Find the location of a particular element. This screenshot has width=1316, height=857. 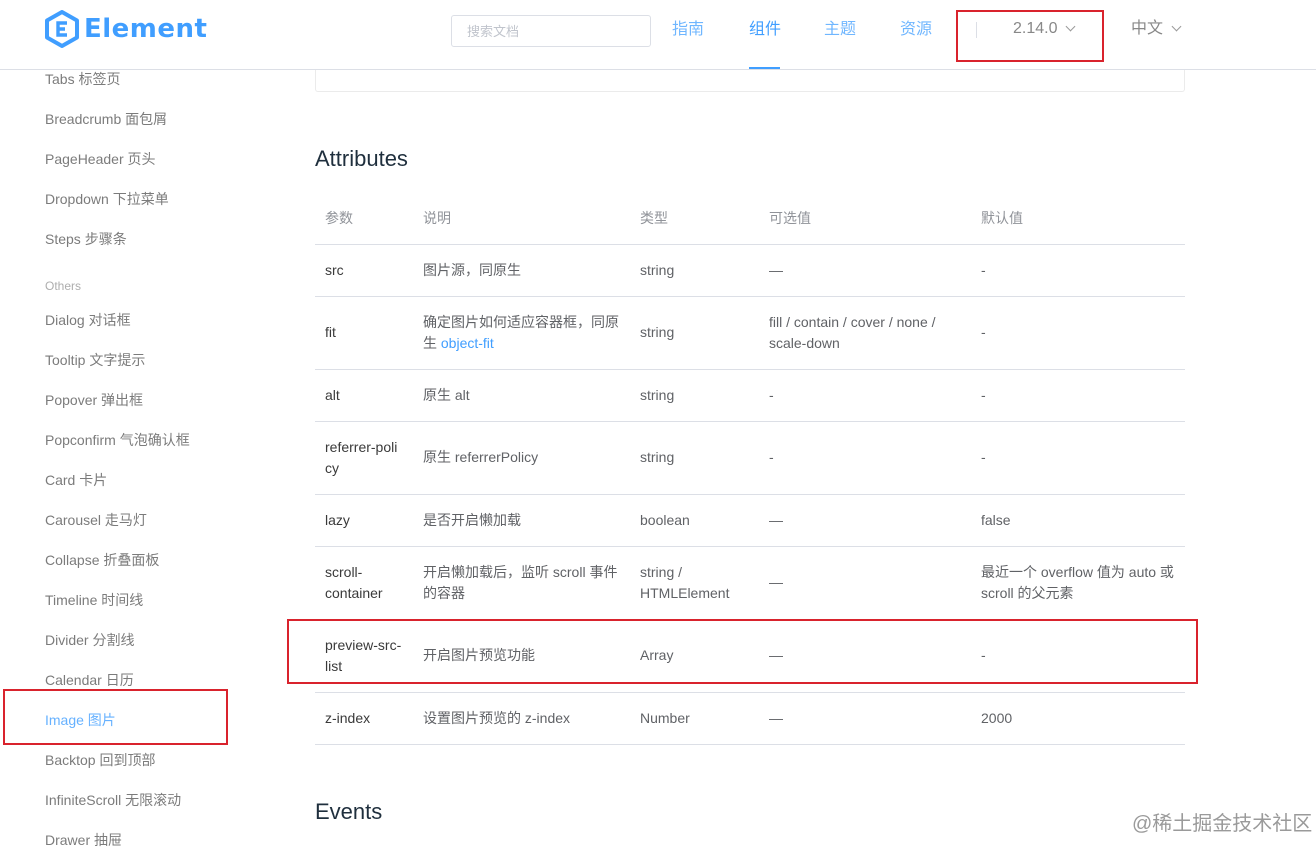

cell-param: src is located at coordinates (364, 270).